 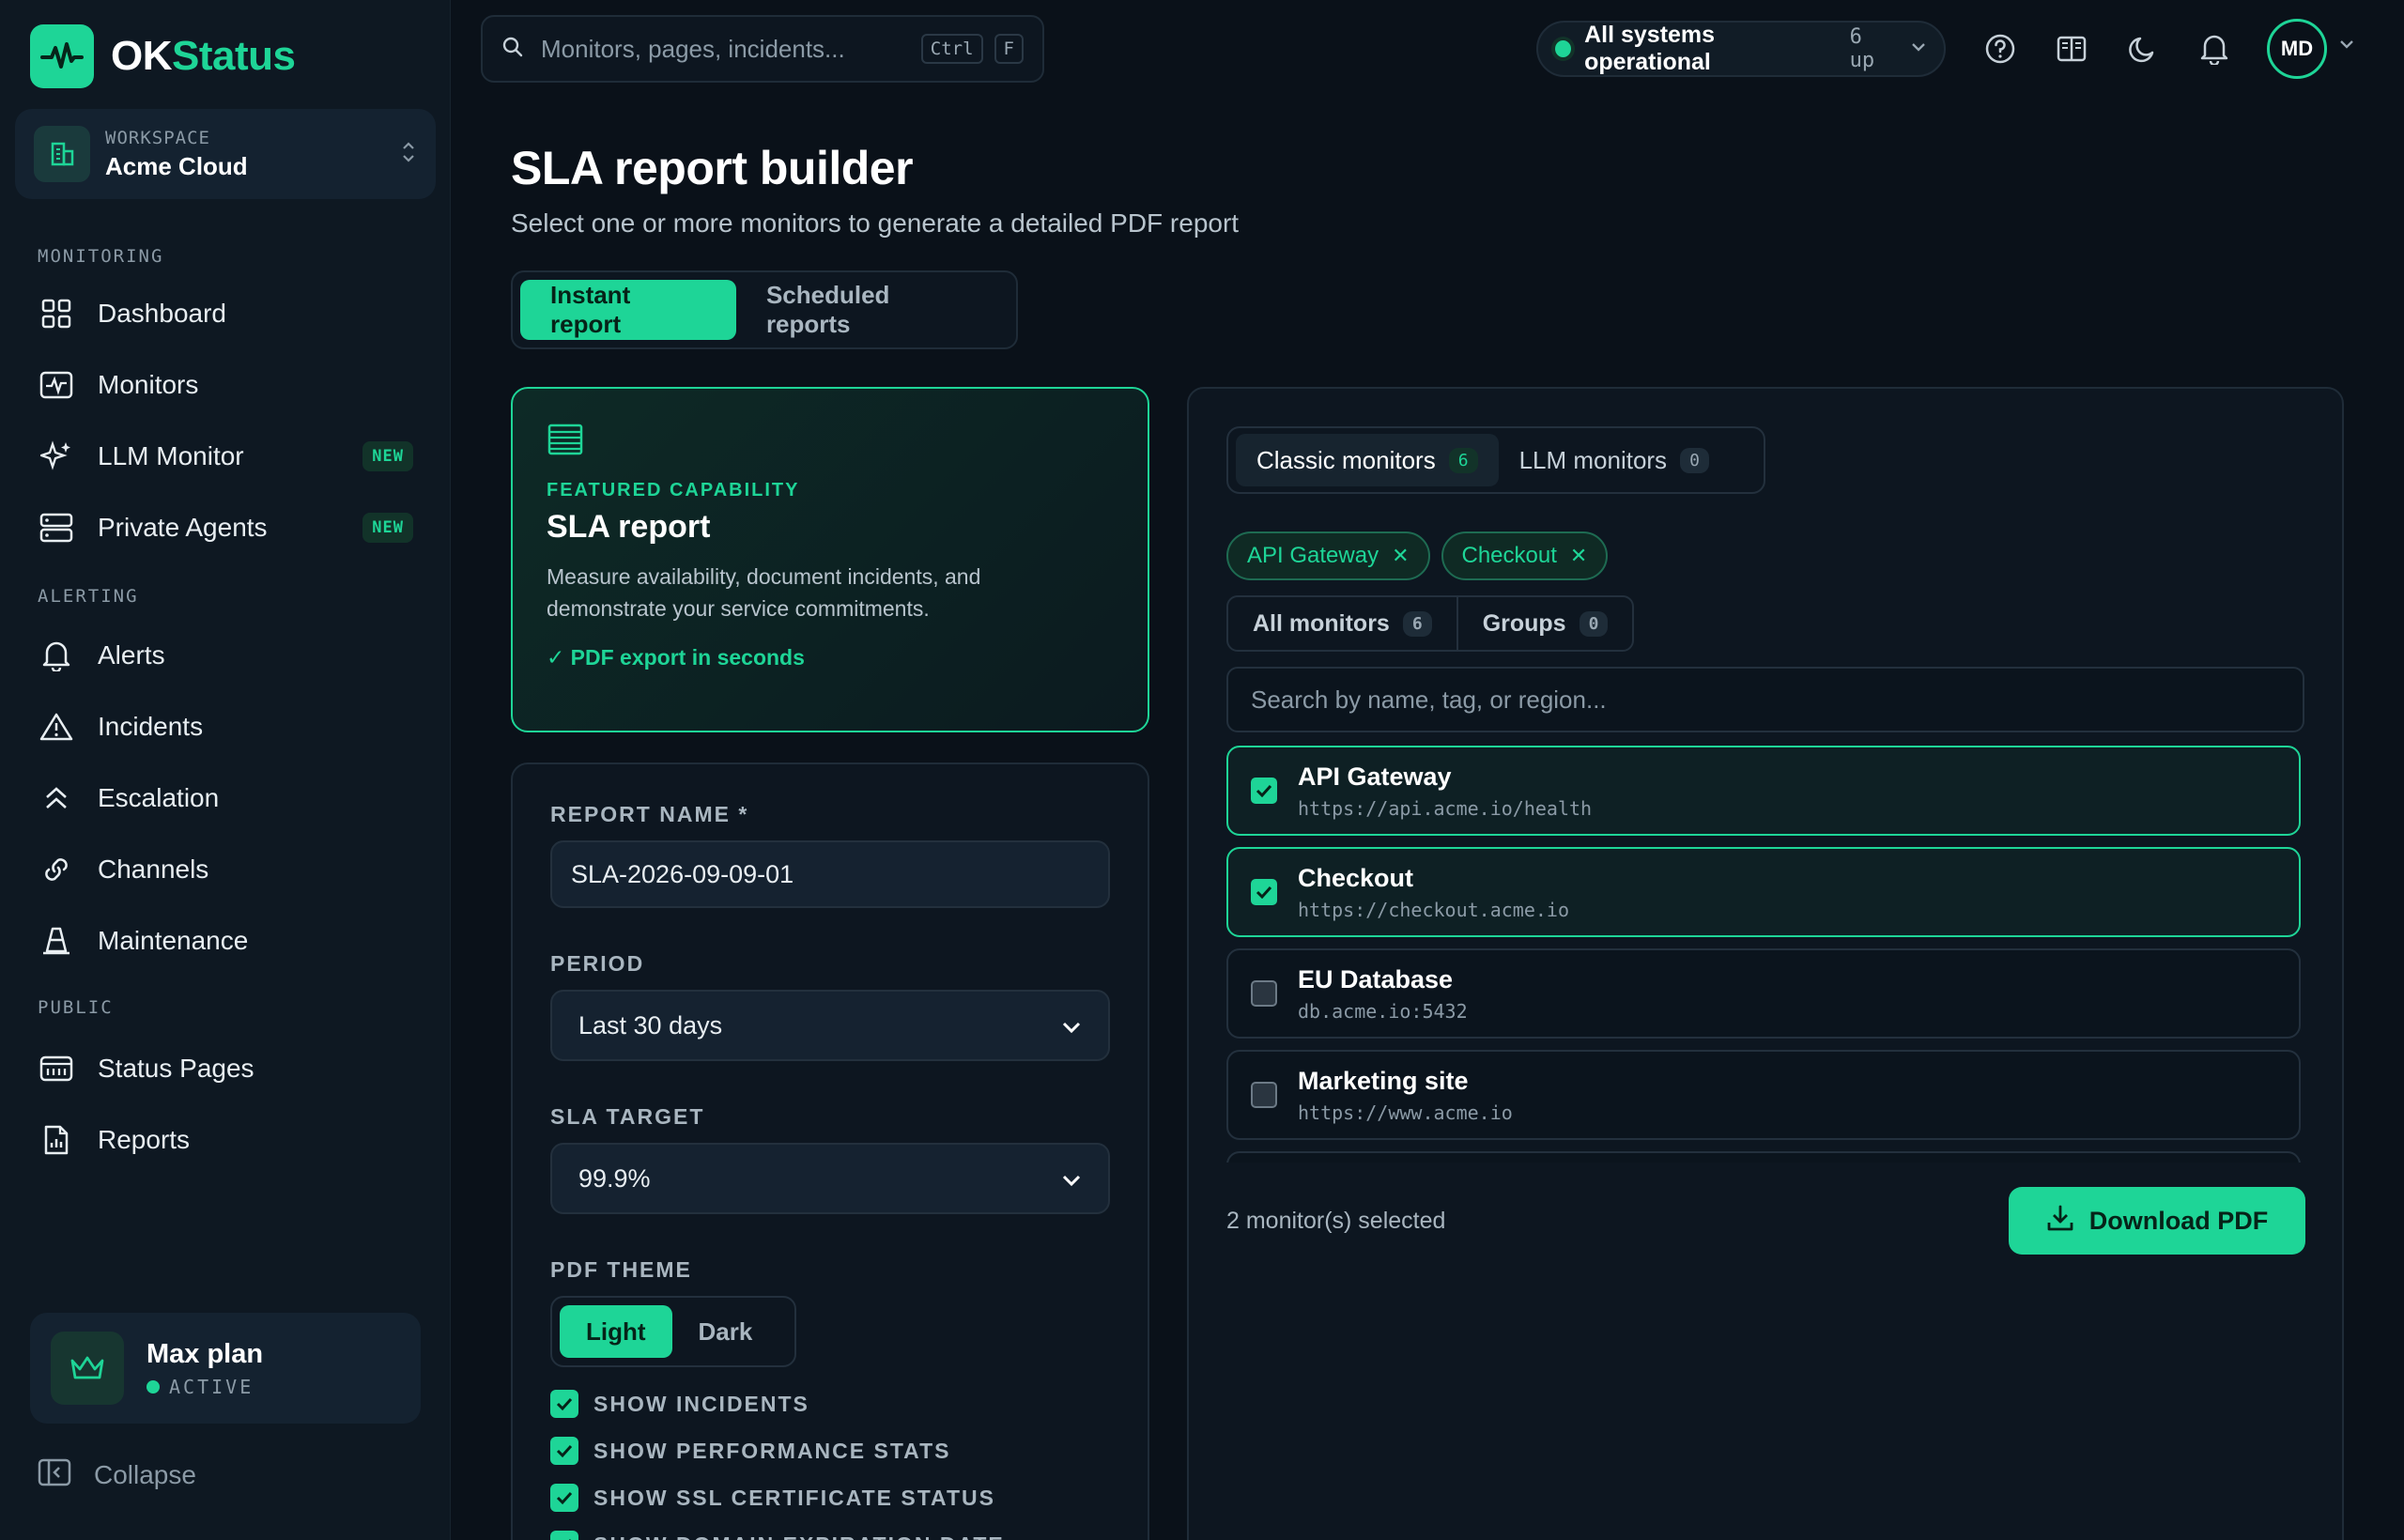 What do you see at coordinates (830, 1178) in the screenshot?
I see `sla-target-select: 99.9%` at bounding box center [830, 1178].